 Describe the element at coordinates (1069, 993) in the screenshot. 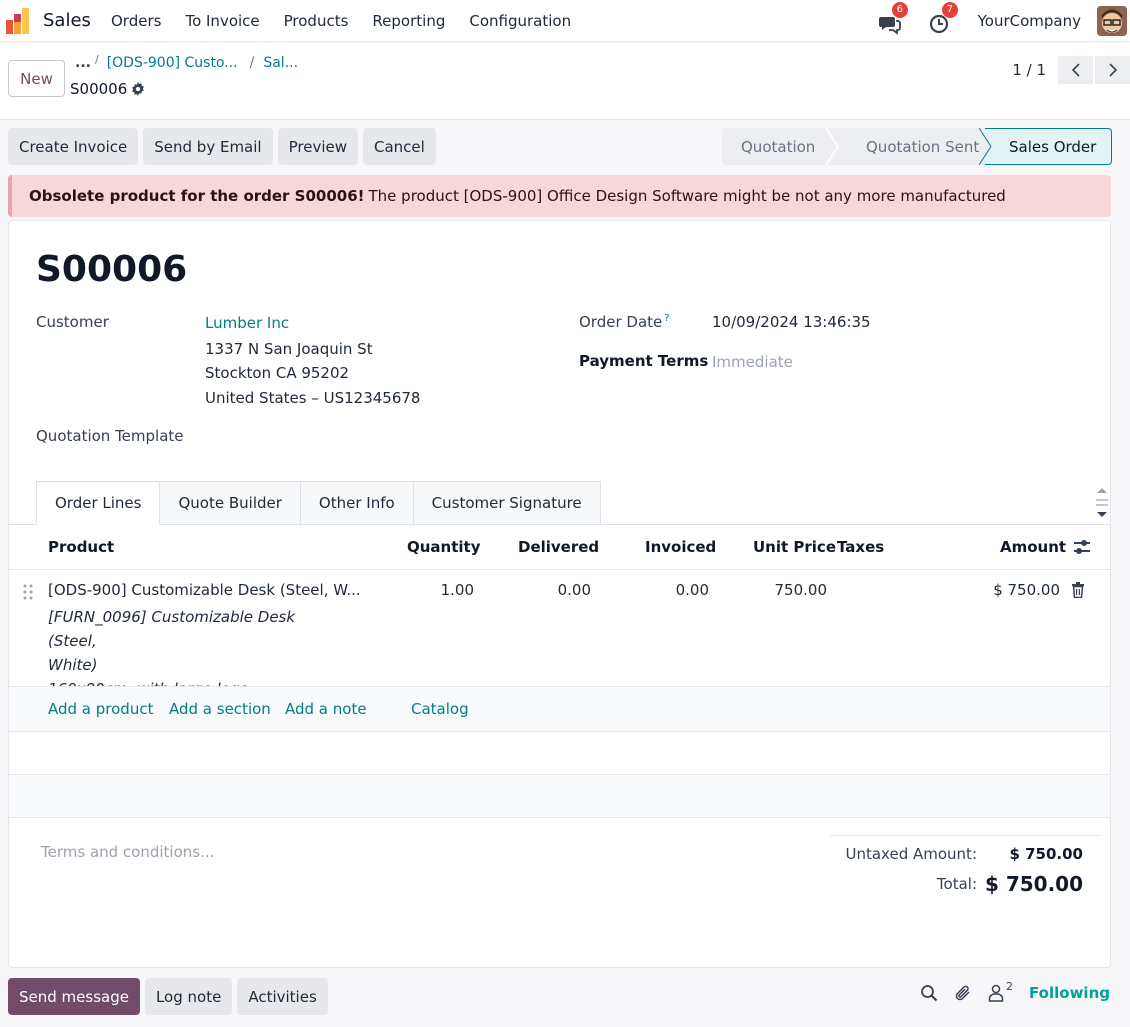

I see `following-button: Following` at that location.